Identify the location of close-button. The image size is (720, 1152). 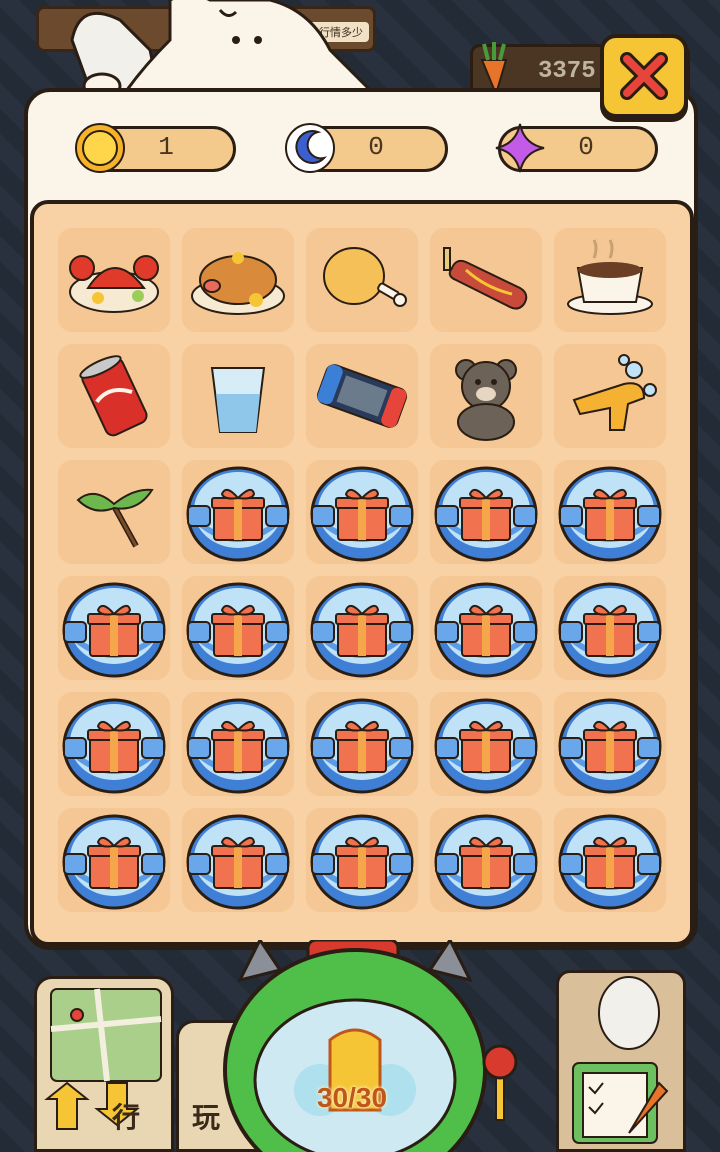
(644, 76).